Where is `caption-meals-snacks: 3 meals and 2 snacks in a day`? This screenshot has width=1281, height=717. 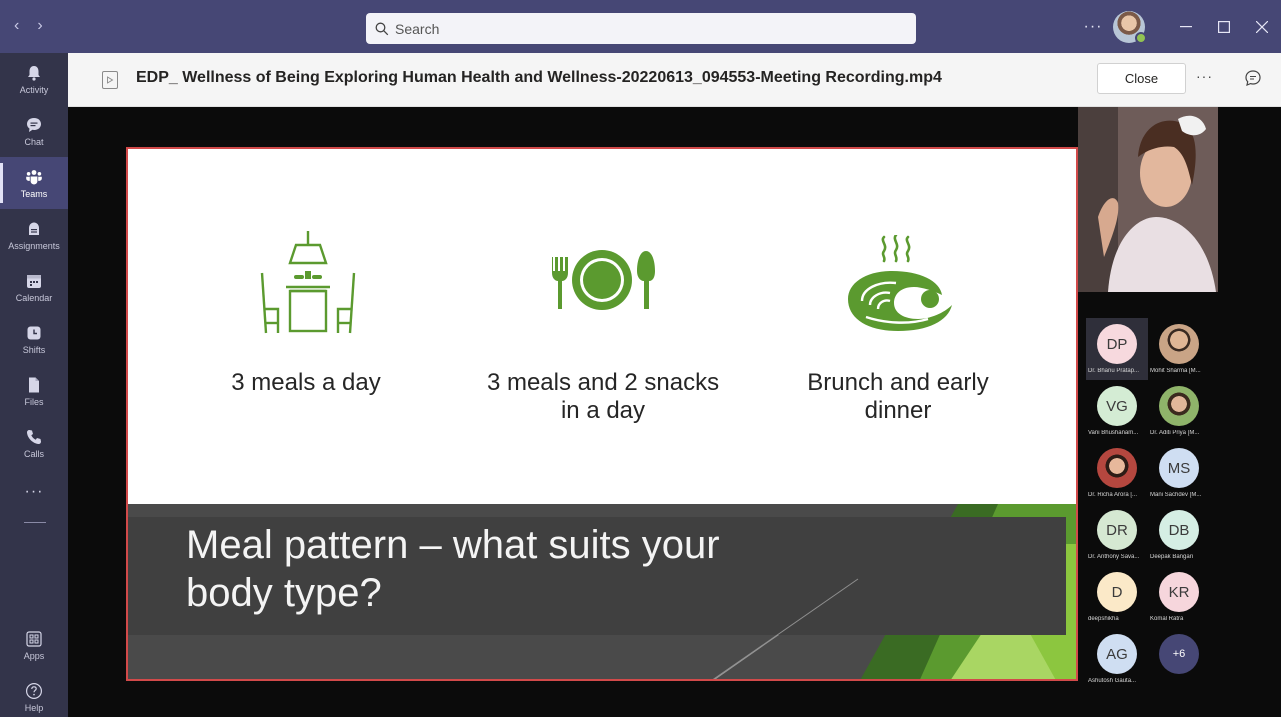
caption-meals-snacks: 3 meals and 2 snacks in a day is located at coordinates (603, 397).